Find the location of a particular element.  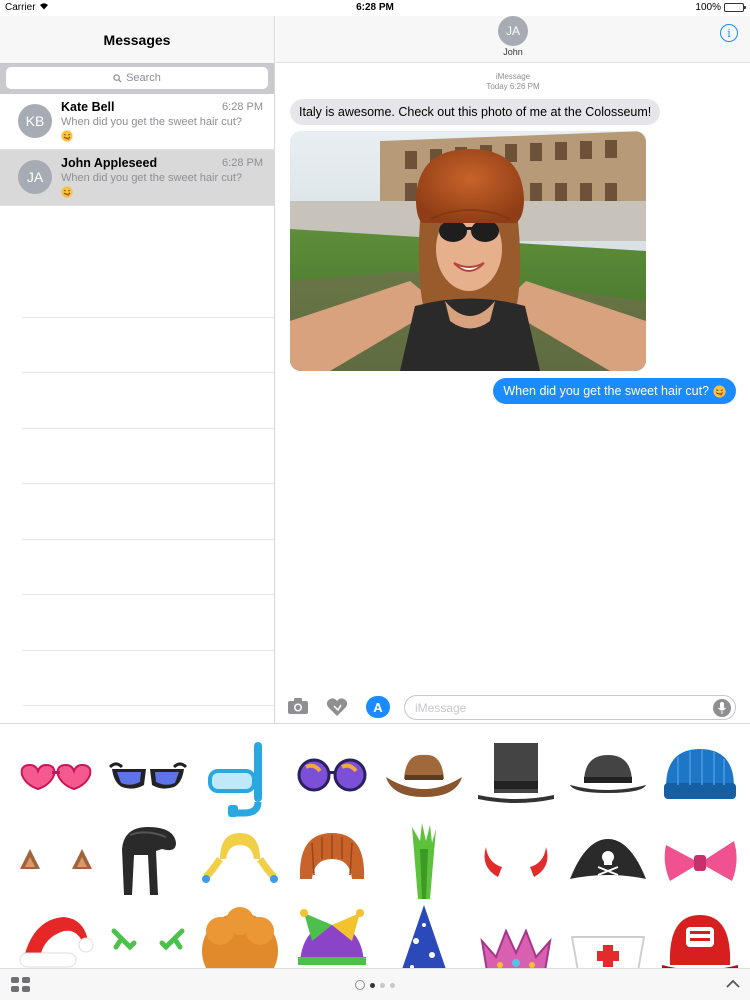

microphone-button is located at coordinates (722, 708).